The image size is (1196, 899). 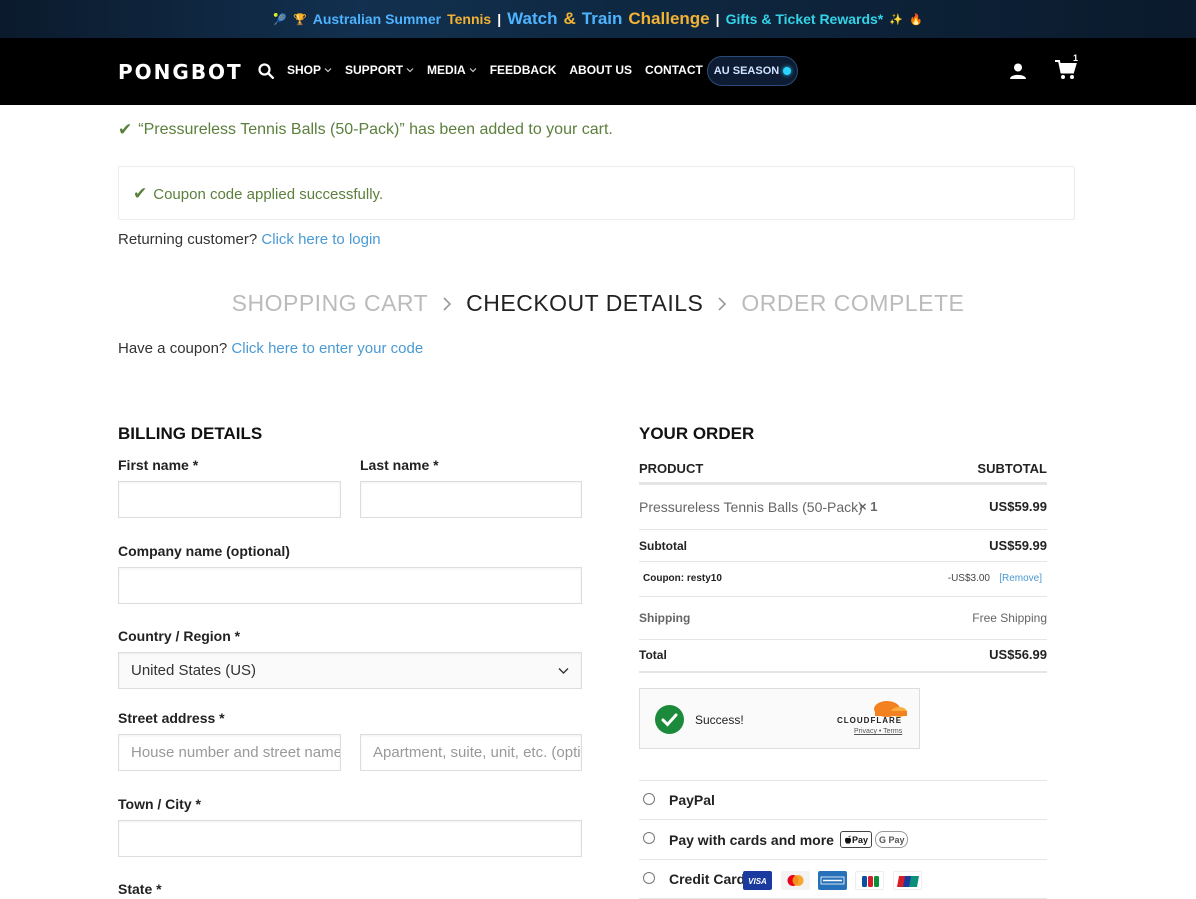 I want to click on country-select: United States (US), so click(x=350, y=670).